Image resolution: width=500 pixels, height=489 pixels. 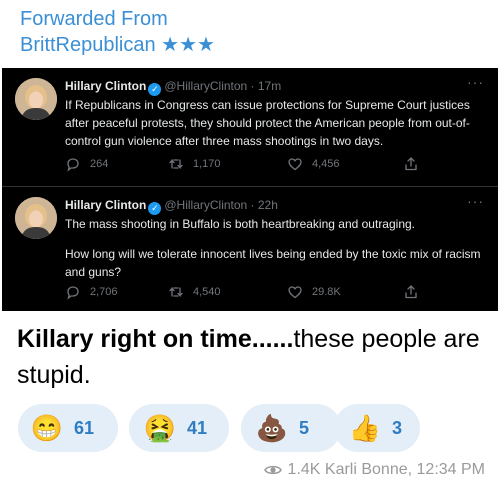 I want to click on tweet-header: Hillary Clinton ✓ @HillaryClinton · 17m, so click(x=173, y=87).